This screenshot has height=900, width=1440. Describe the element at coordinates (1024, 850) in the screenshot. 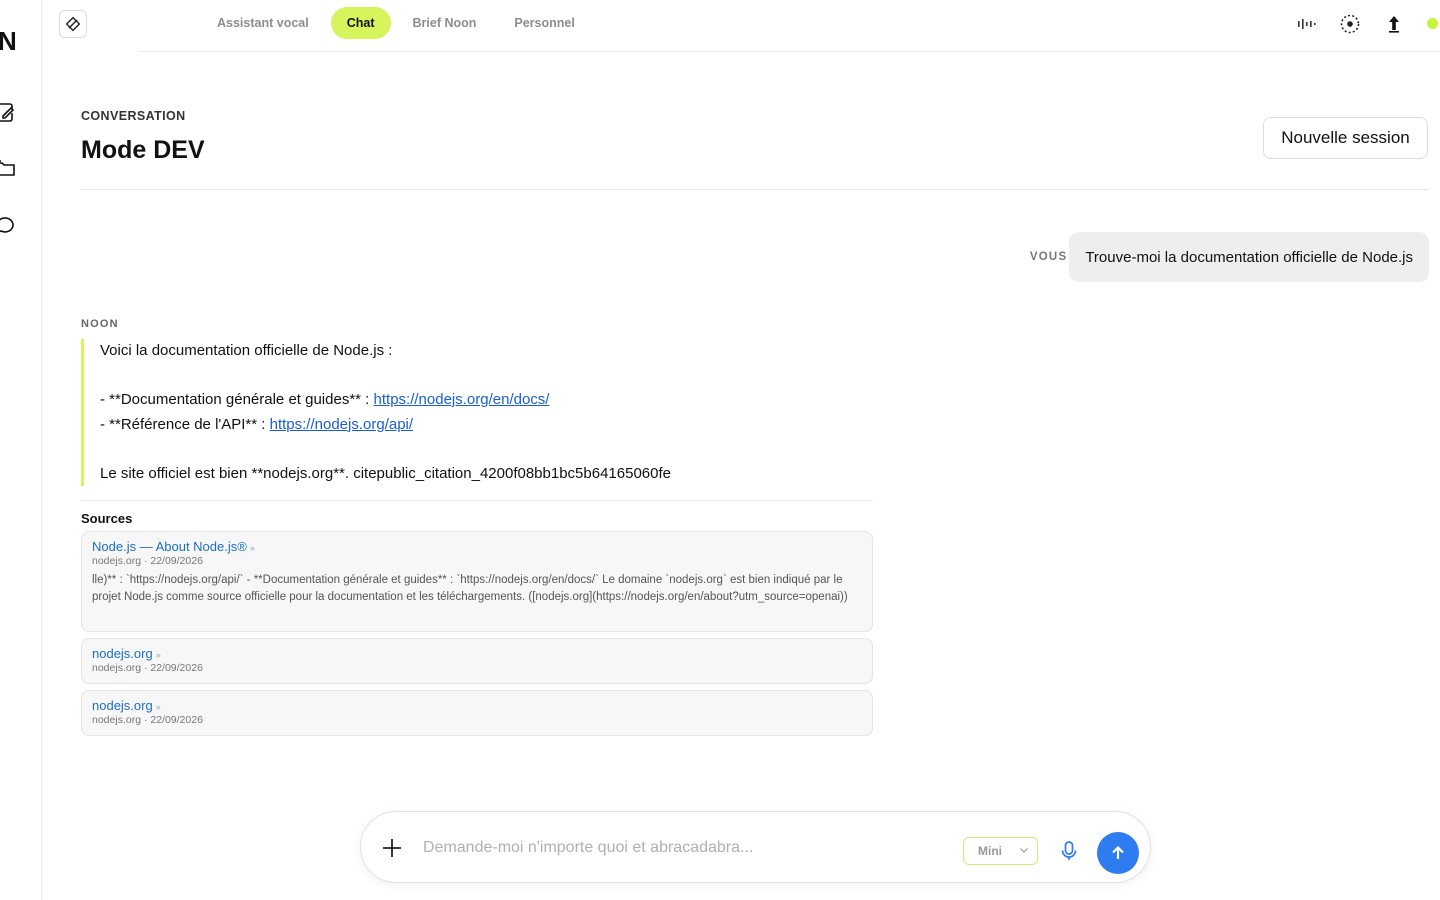

I see `chevron-down-icon` at that location.